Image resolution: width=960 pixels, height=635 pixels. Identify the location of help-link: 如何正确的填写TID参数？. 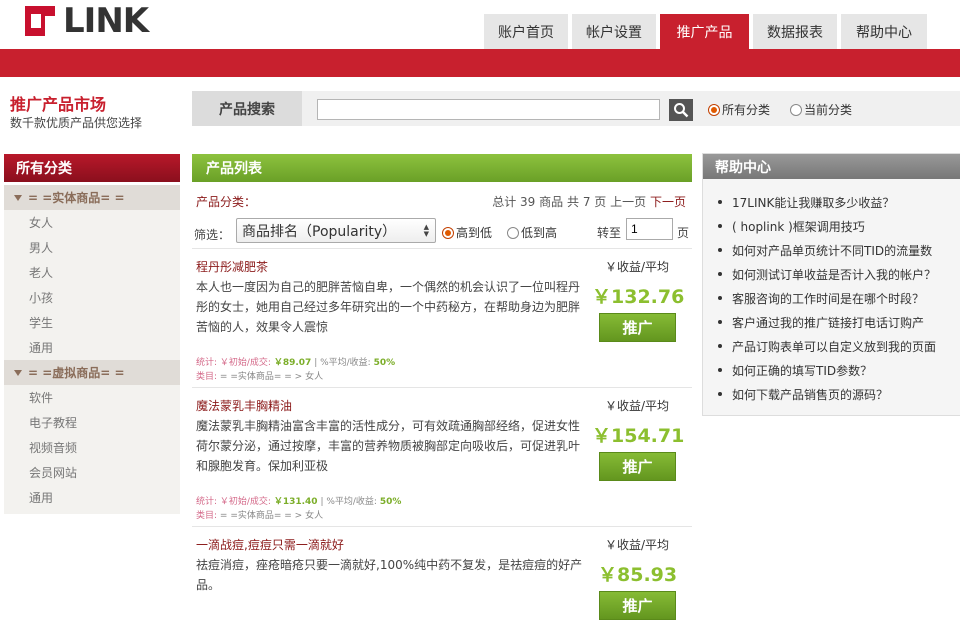
(831, 370).